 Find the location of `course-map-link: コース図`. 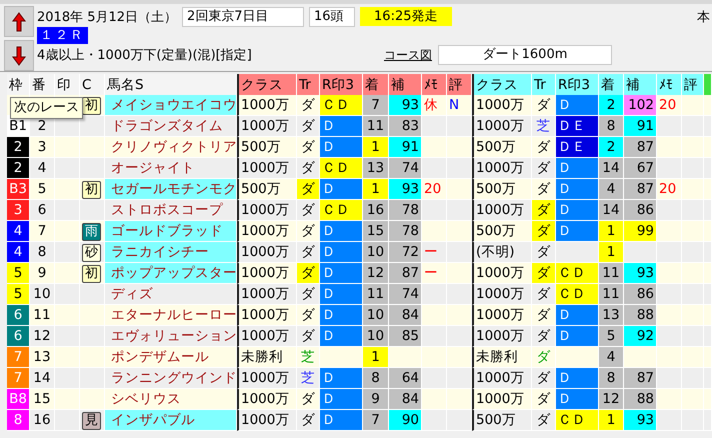

course-map-link: コース図 is located at coordinates (408, 55).